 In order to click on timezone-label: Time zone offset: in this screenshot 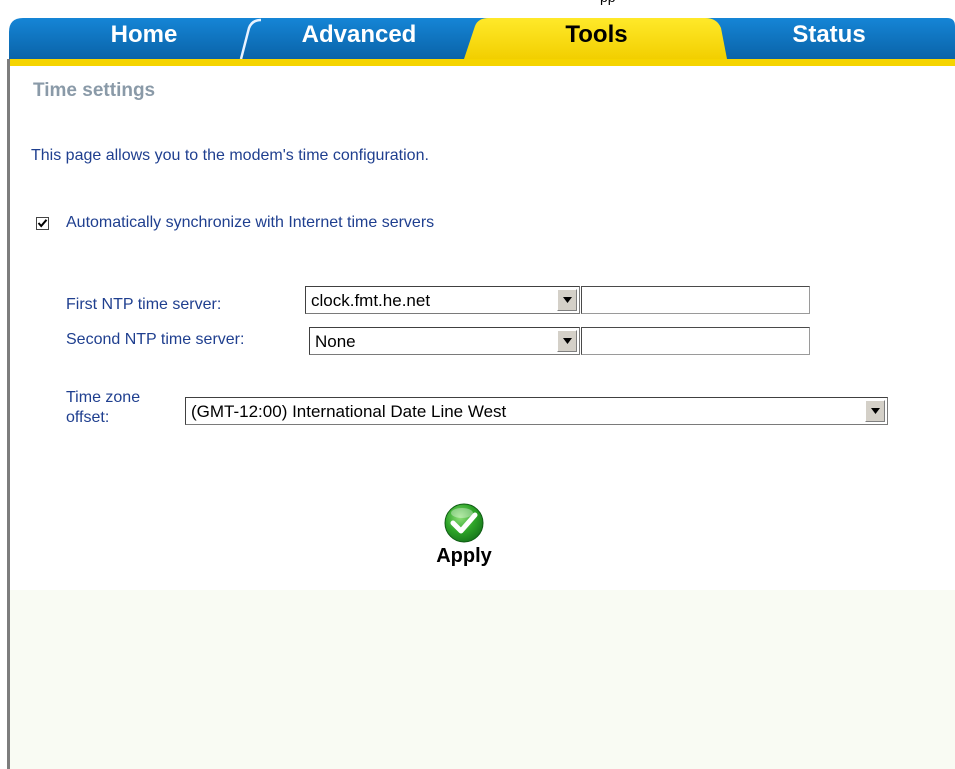, I will do `click(103, 408)`.